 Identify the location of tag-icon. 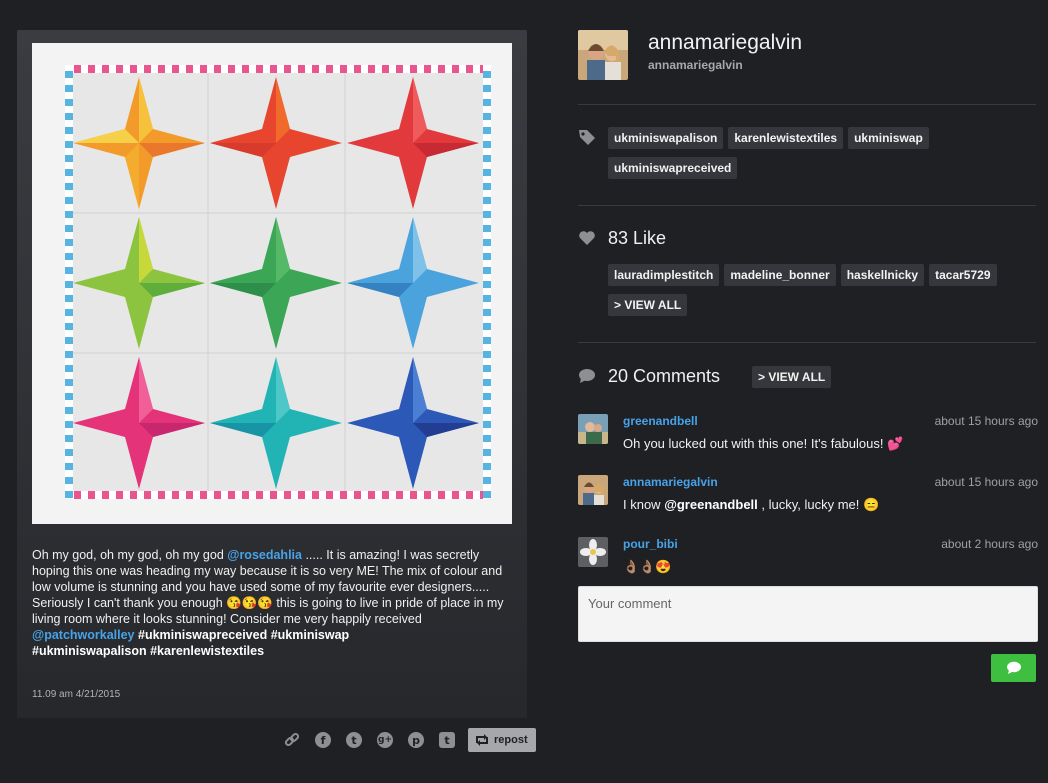
(587, 137).